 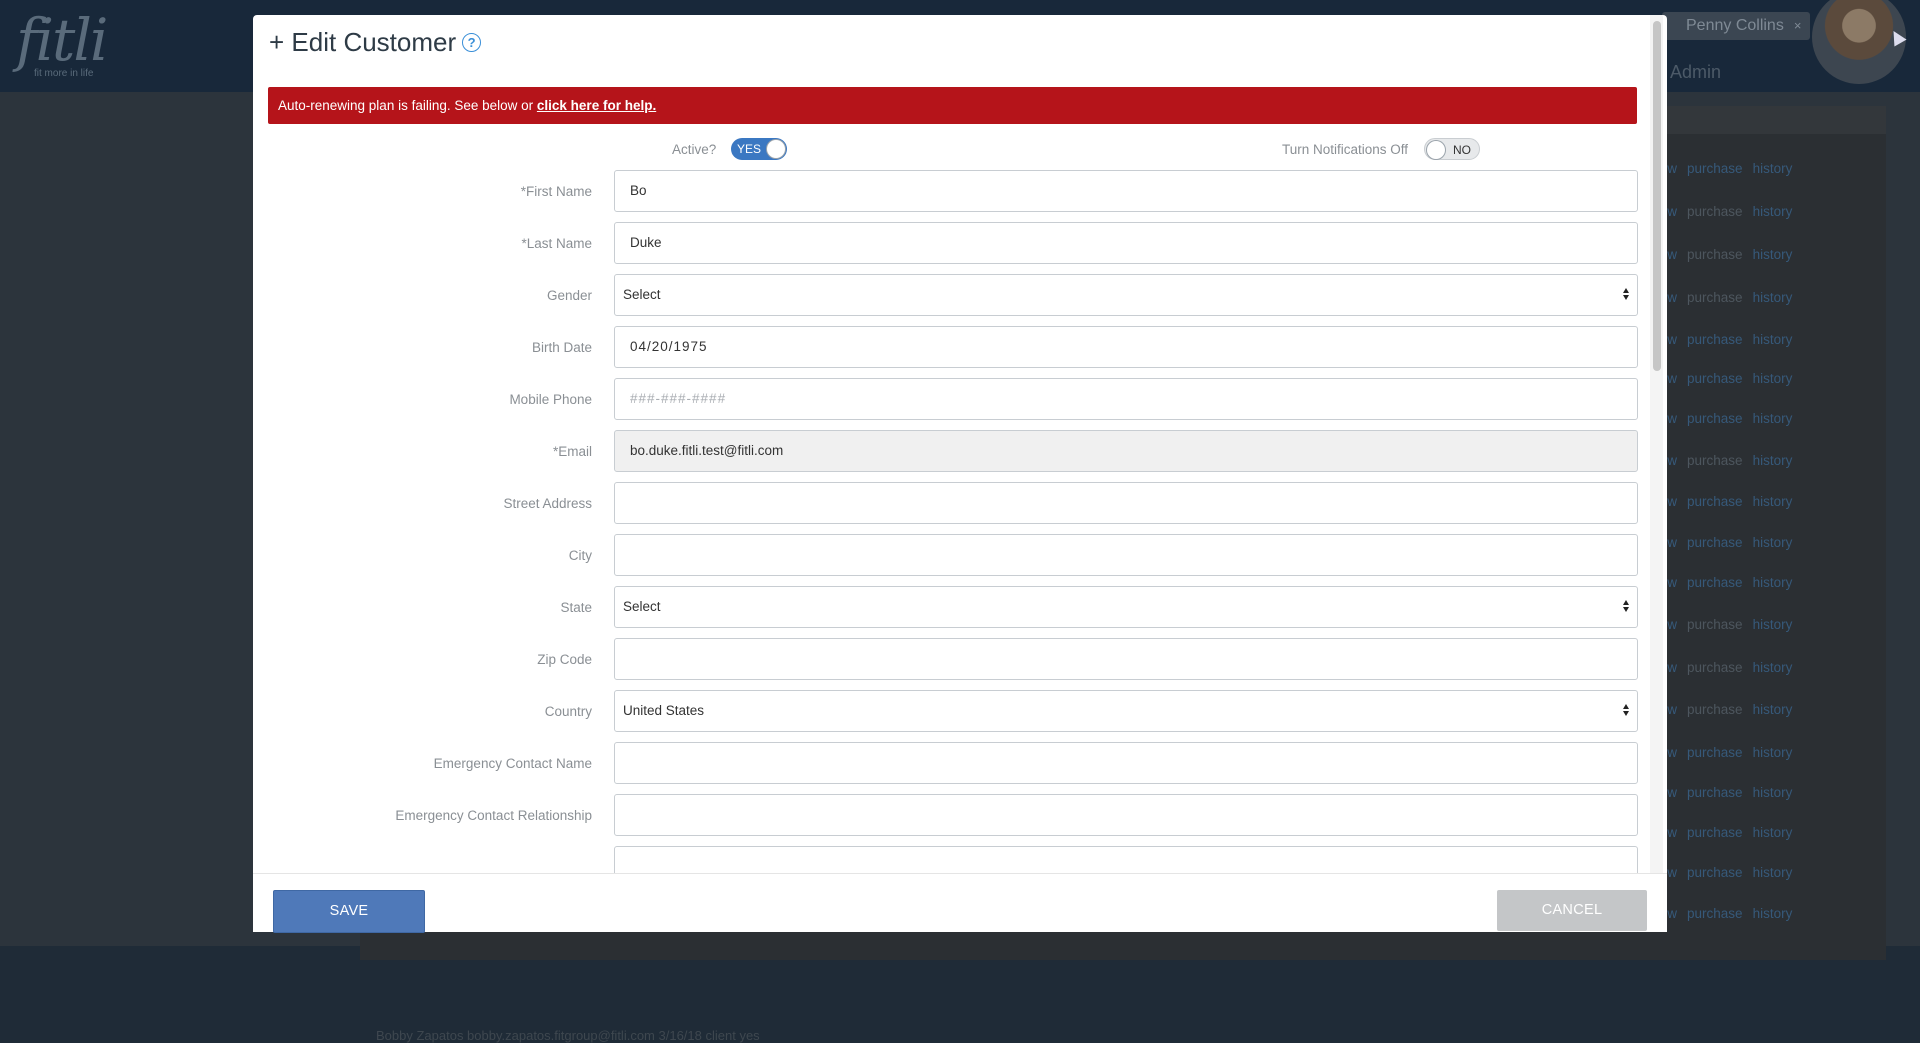 I want to click on row-state: State Select, so click(x=951, y=608).